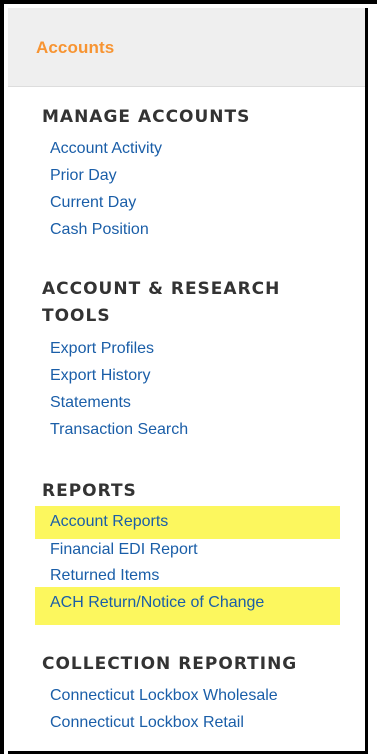 The width and height of the screenshot is (377, 754). I want to click on nav-link-export-history: Export History, so click(100, 376).